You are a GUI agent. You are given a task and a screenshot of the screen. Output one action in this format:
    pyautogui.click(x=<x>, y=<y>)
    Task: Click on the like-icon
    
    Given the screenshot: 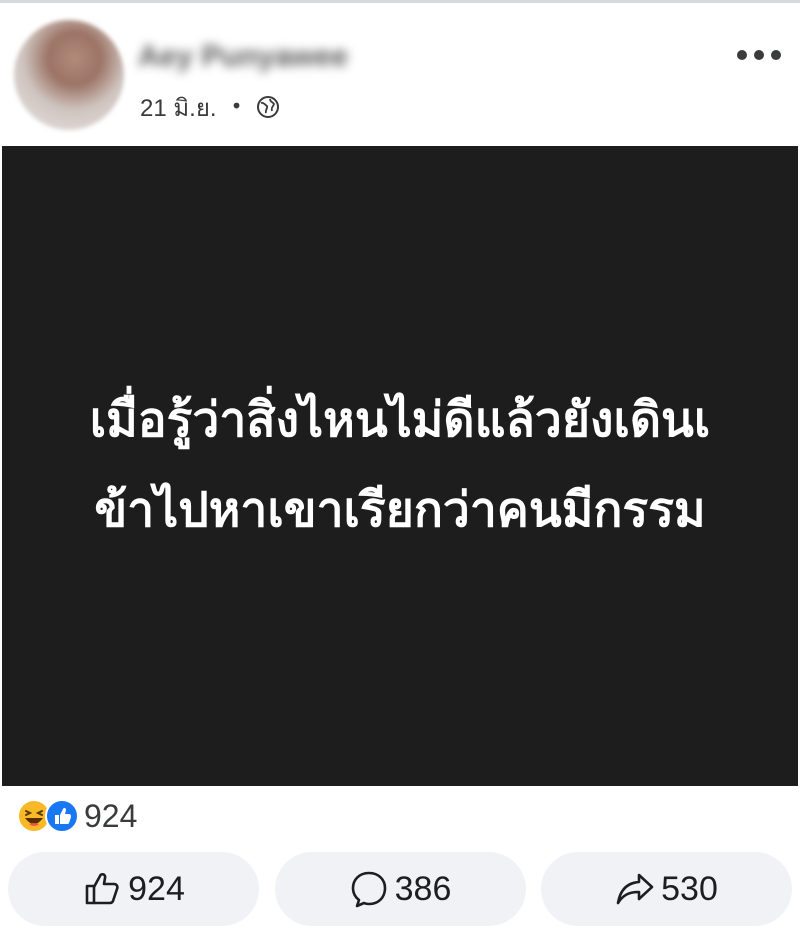 What is the action you would take?
    pyautogui.click(x=62, y=816)
    